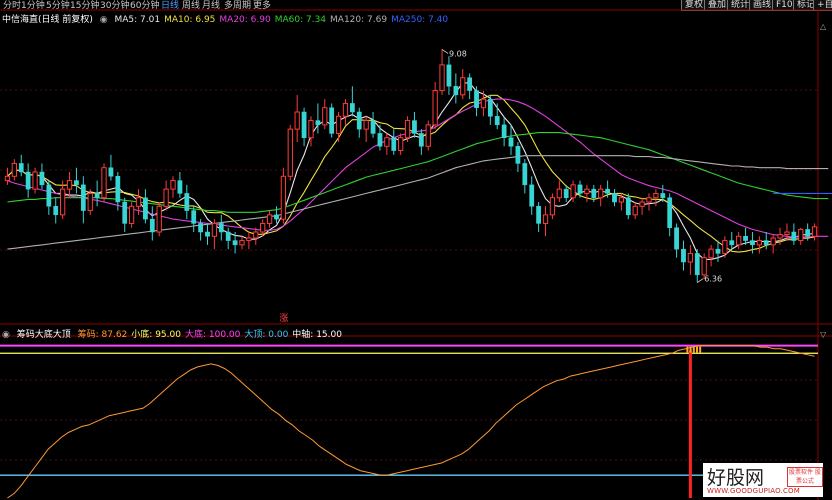  Describe the element at coordinates (6, 335) in the screenshot. I see `indicator-settings-icon: ◉` at that location.